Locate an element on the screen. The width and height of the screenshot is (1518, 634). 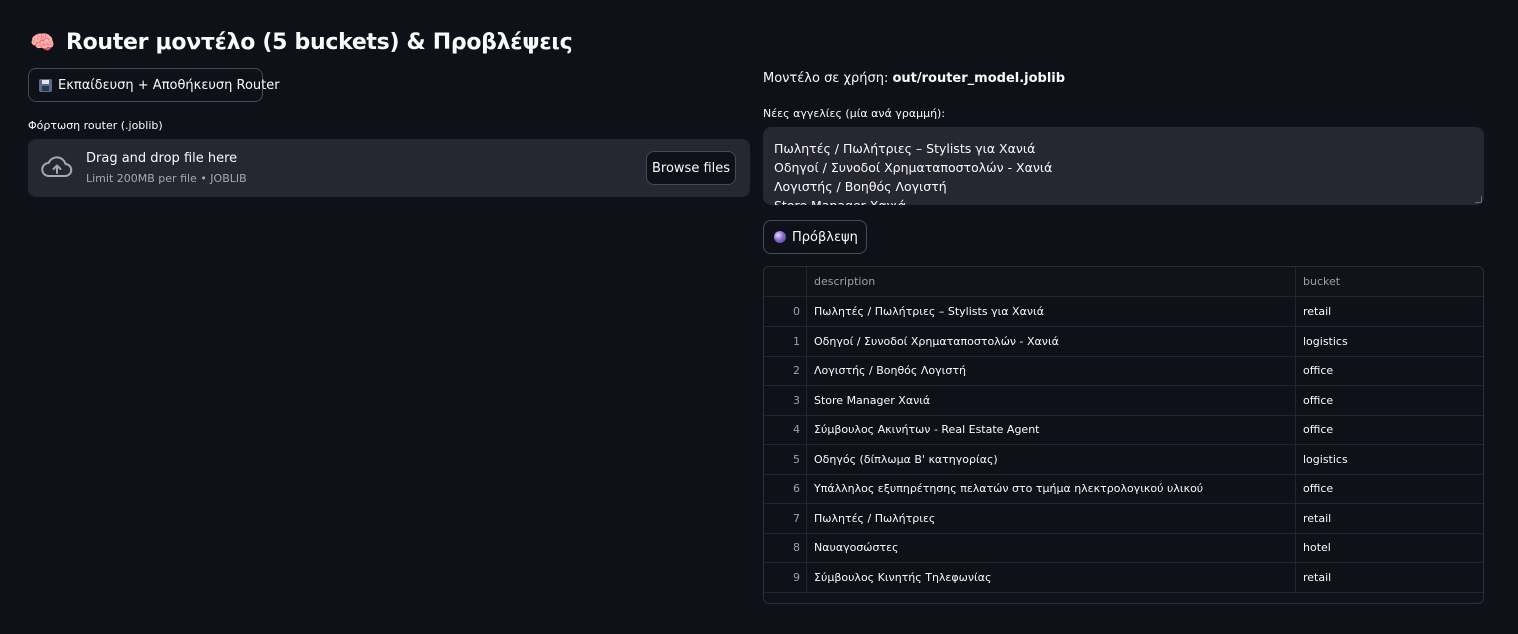
model-label: Μοντέλο σε χρήση: is located at coordinates (826, 78).